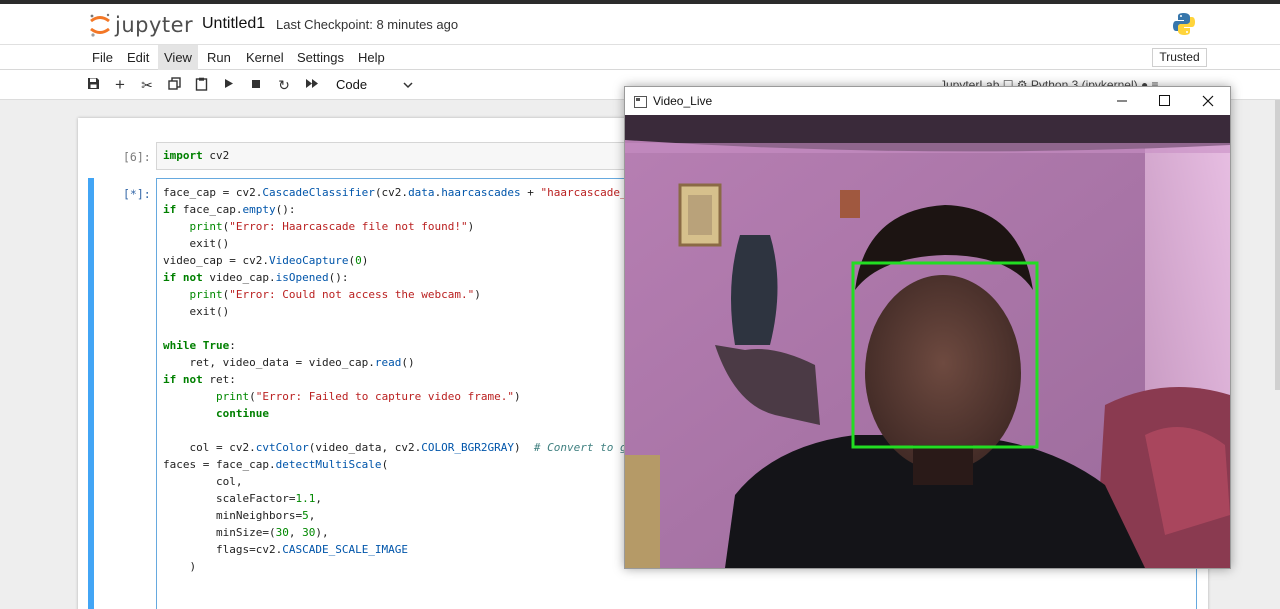 The height and width of the screenshot is (609, 1280). I want to click on maximize-icon, so click(1164, 101).